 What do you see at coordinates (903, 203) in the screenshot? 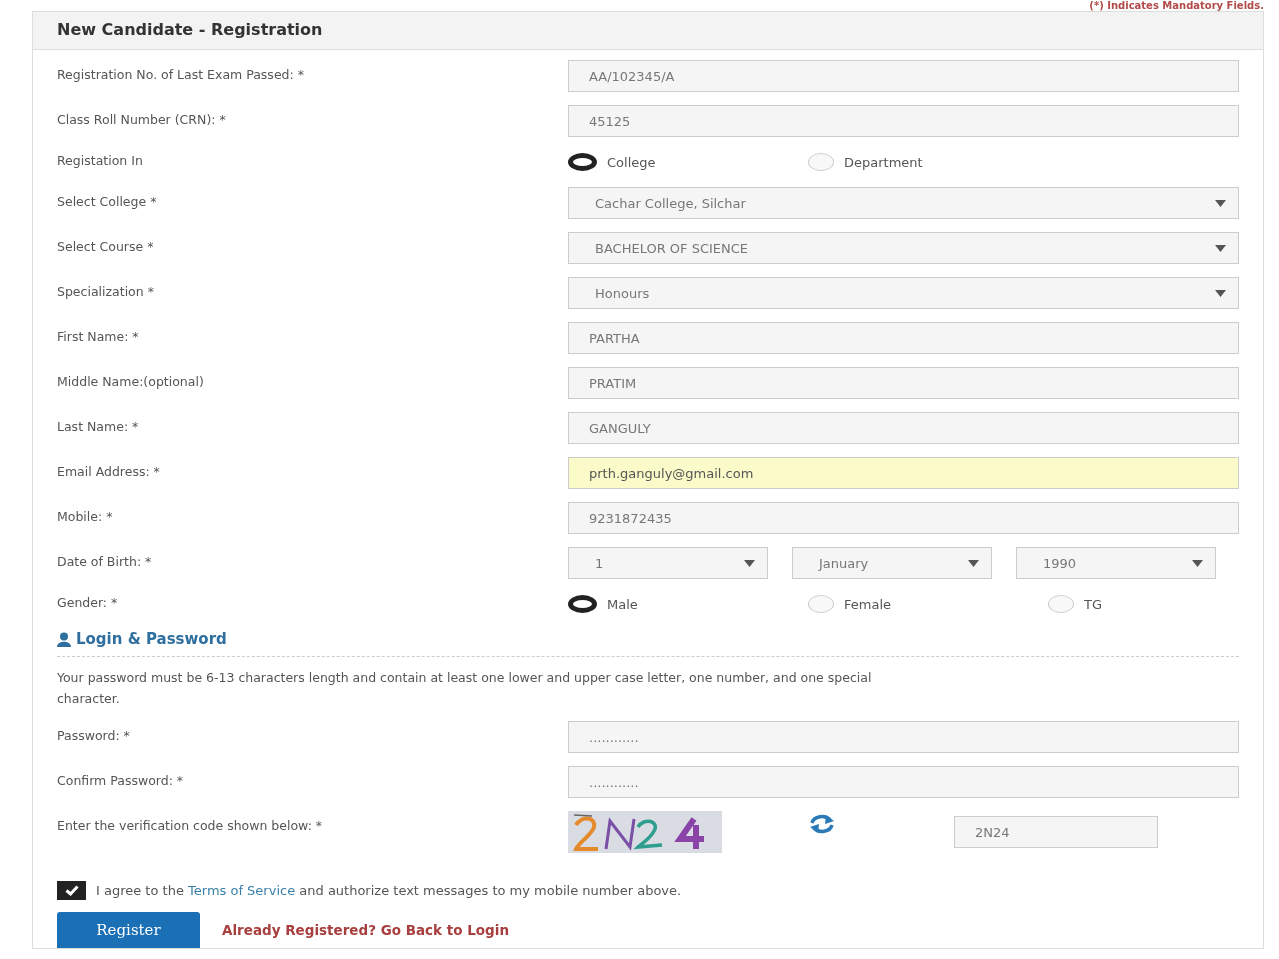
I see `select-field: Cachar College, Silchar` at bounding box center [903, 203].